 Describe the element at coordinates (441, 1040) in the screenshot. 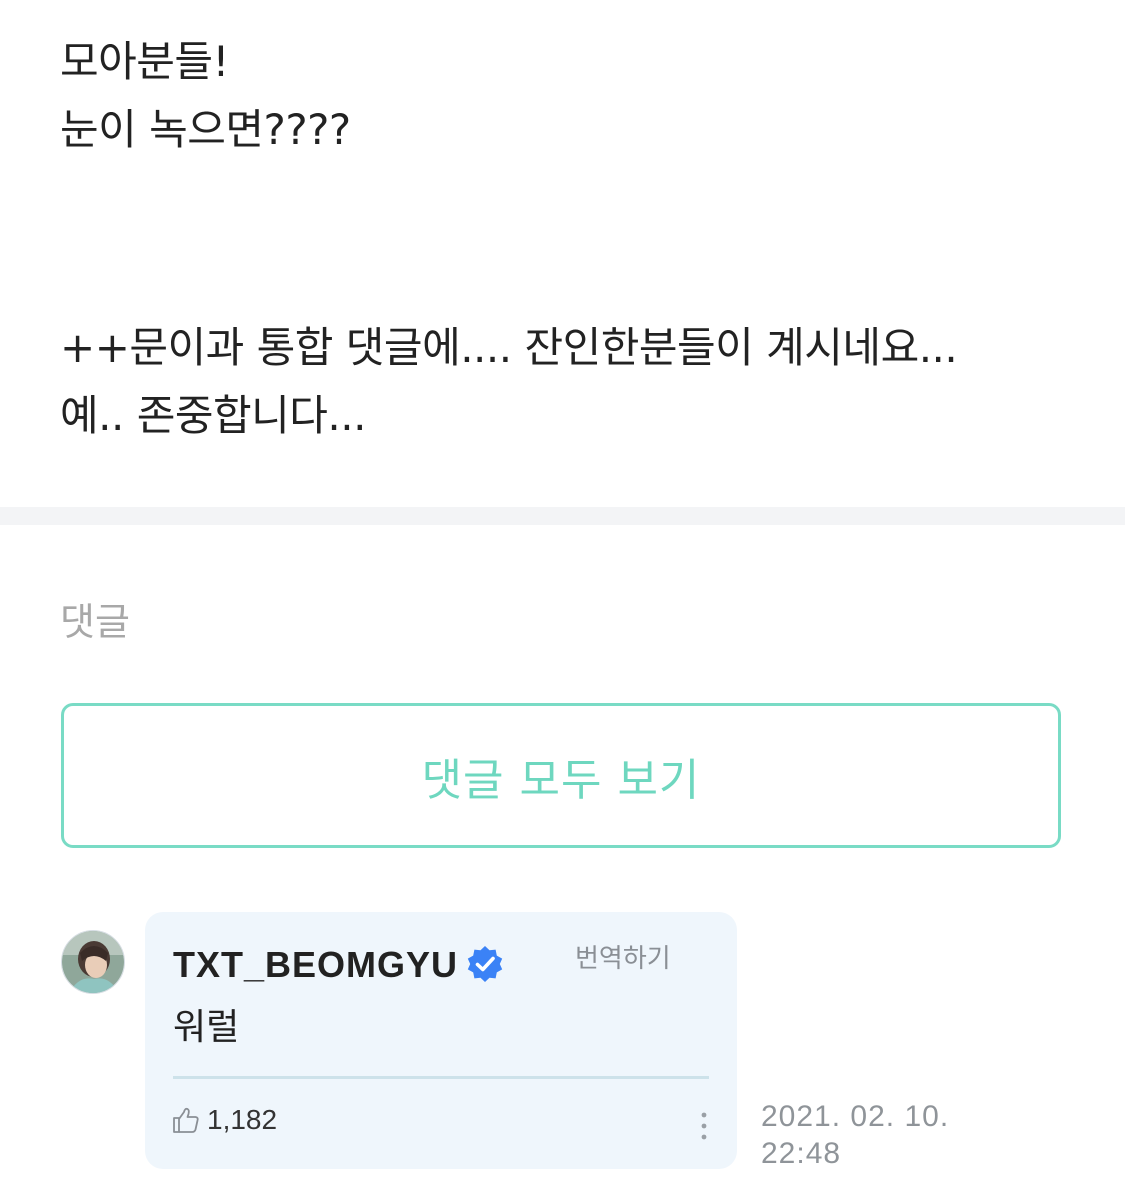

I see `comment-card: TXT_BEOMGYU 번역하기 워럴 1,182` at that location.